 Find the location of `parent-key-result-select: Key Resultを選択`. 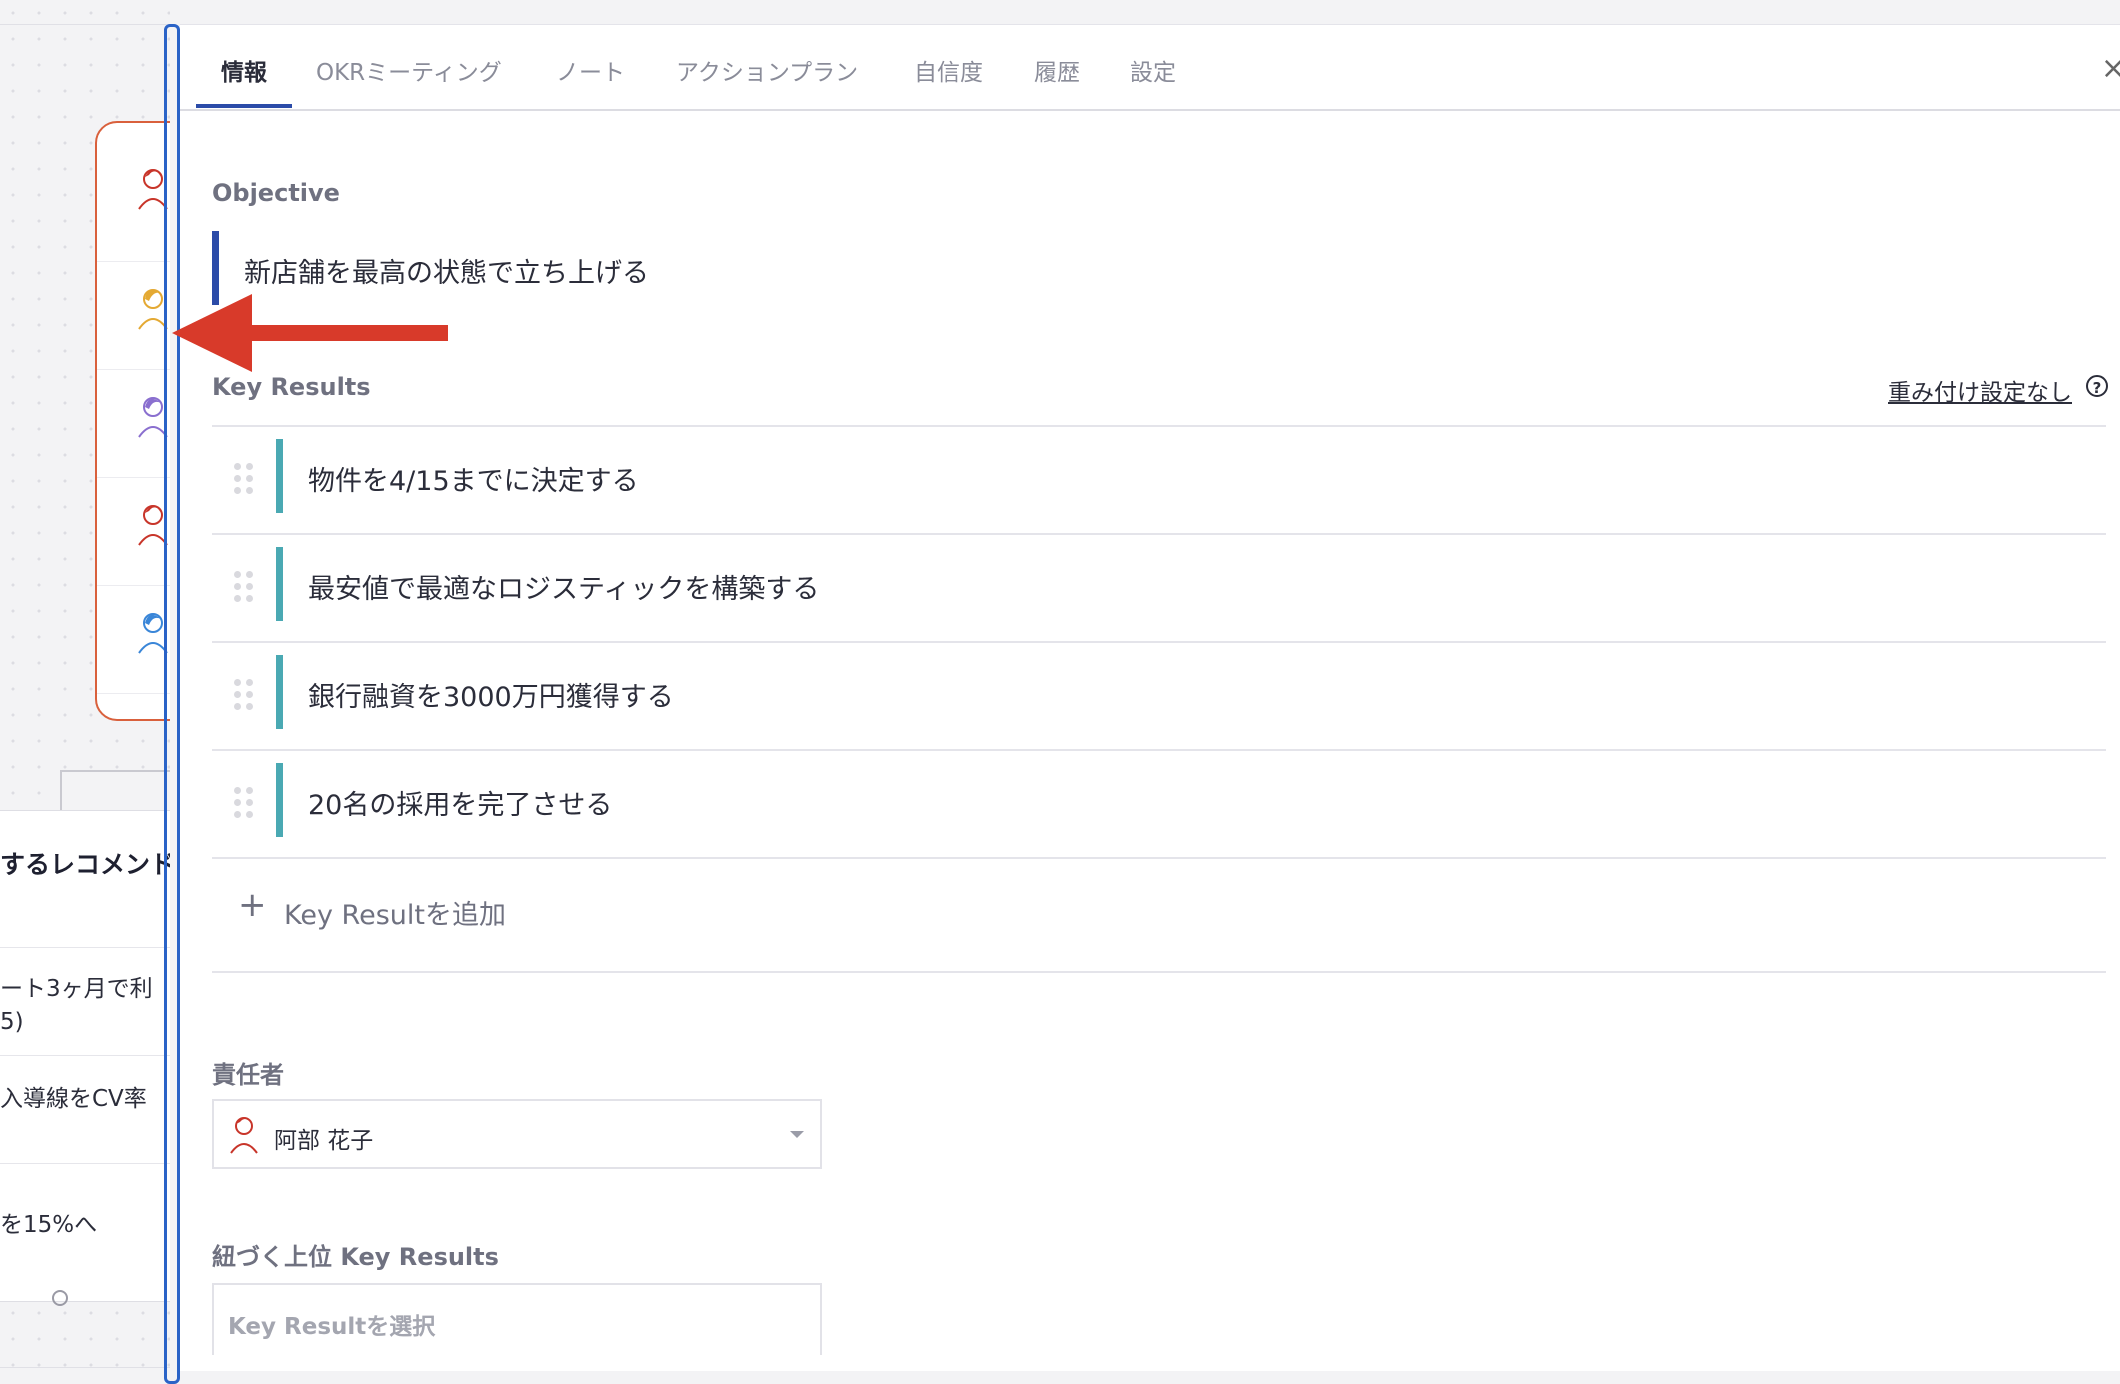

parent-key-result-select: Key Resultを選択 is located at coordinates (517, 1319).